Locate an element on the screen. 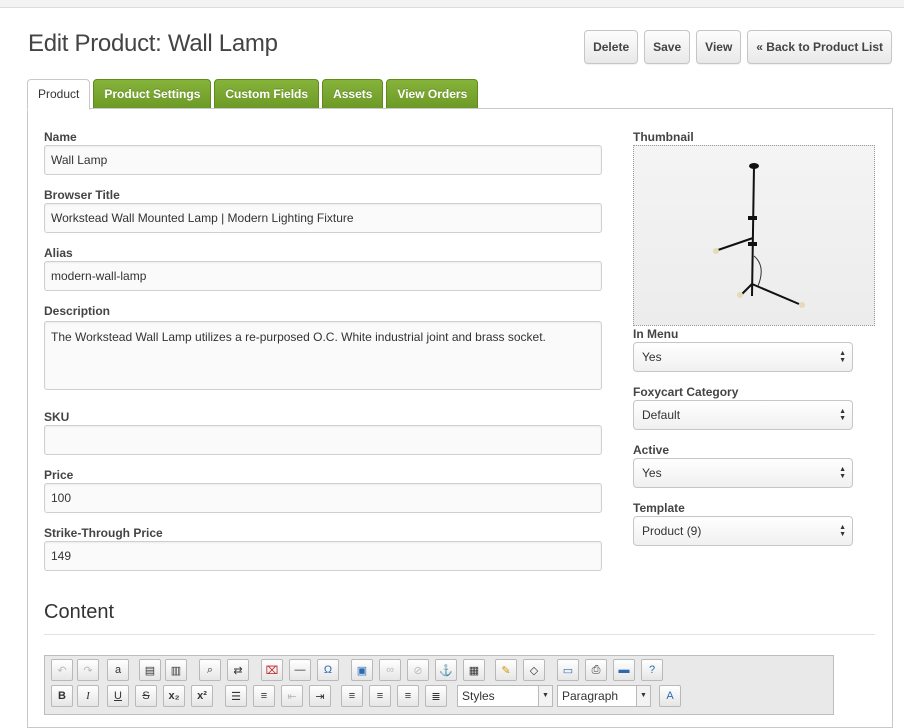 This screenshot has height=728, width=904. browser-title-label: Browser Title is located at coordinates (82, 195).